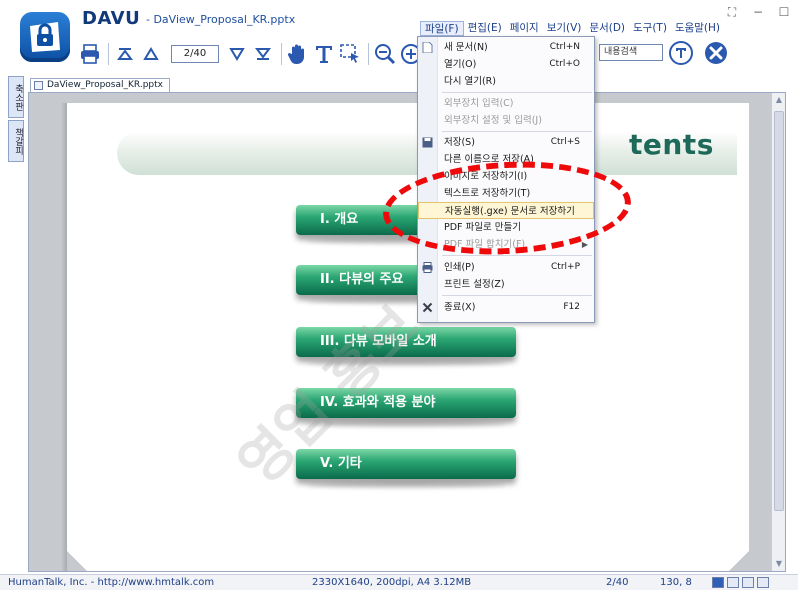  I want to click on search-input: 내용검색, so click(631, 52).